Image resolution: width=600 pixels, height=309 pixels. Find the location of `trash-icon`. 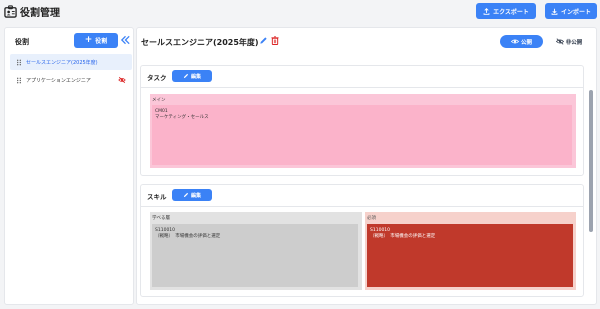

trash-icon is located at coordinates (275, 40).